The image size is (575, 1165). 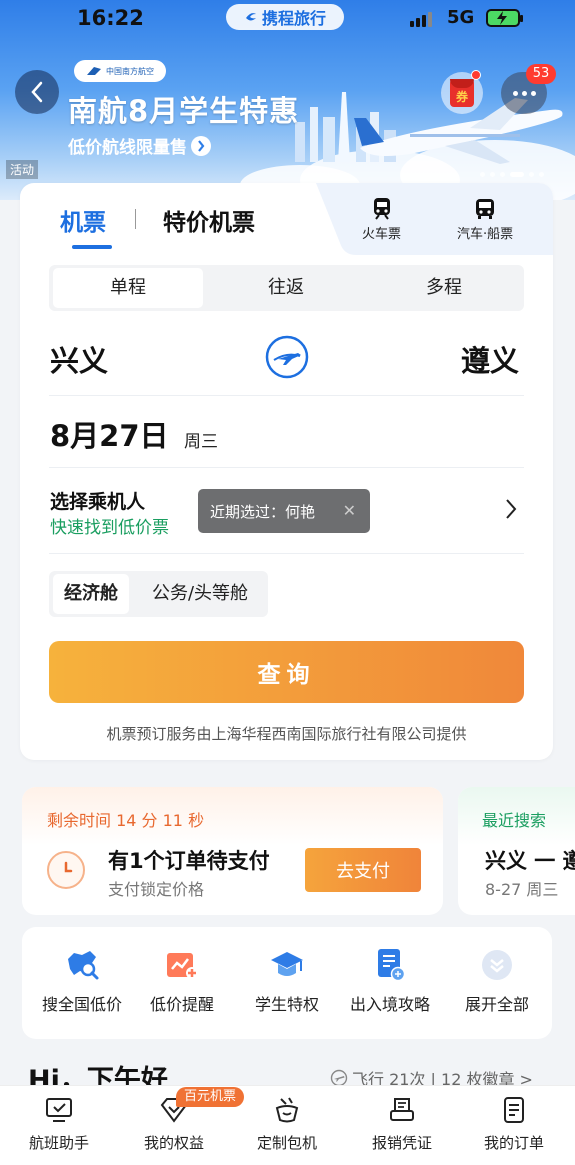 I want to click on menu-label: 低价提醒, so click(x=181, y=1004).